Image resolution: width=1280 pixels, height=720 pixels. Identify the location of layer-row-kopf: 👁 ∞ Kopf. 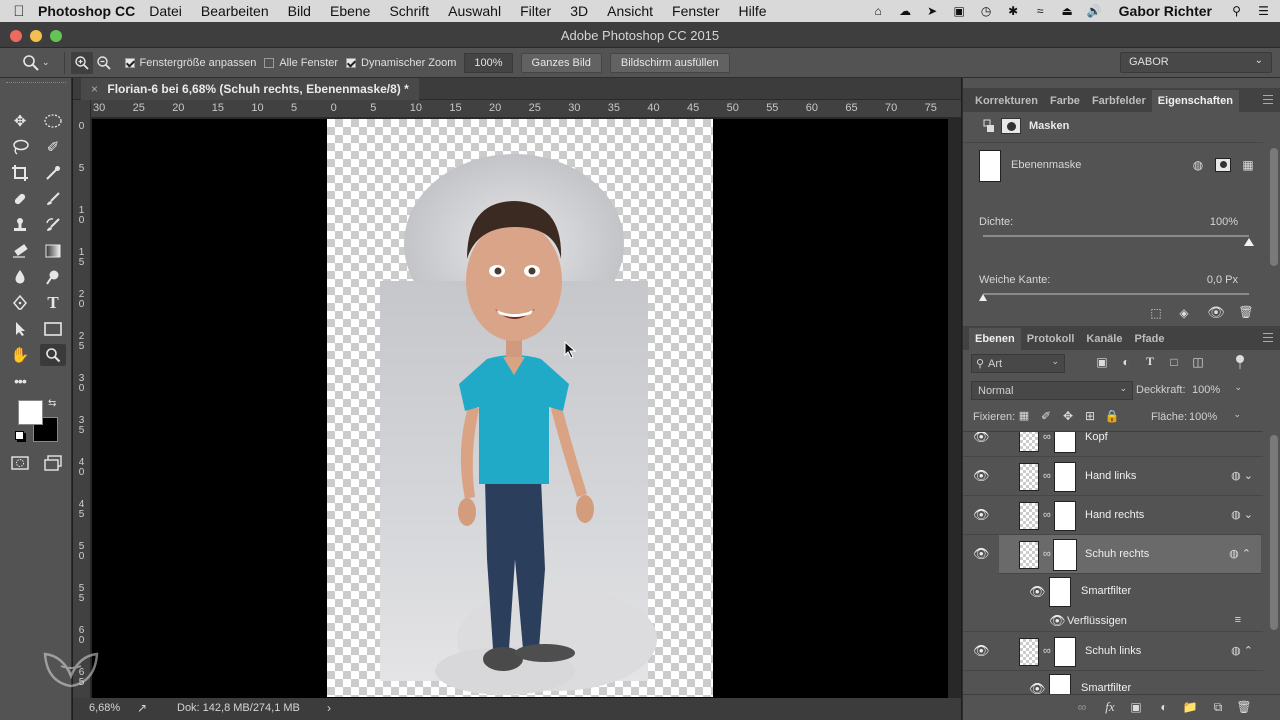
(1113, 444).